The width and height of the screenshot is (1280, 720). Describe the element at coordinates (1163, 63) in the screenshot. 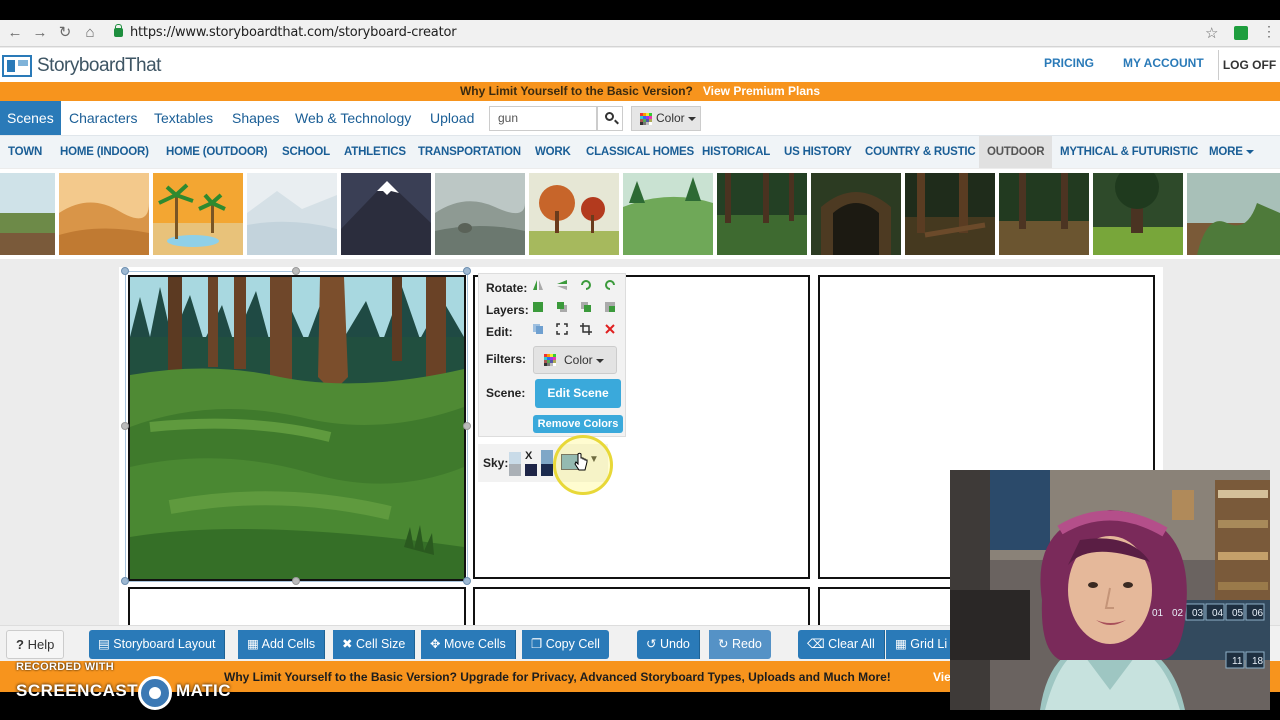

I see `my-account-link: MY ACCOUNT` at that location.